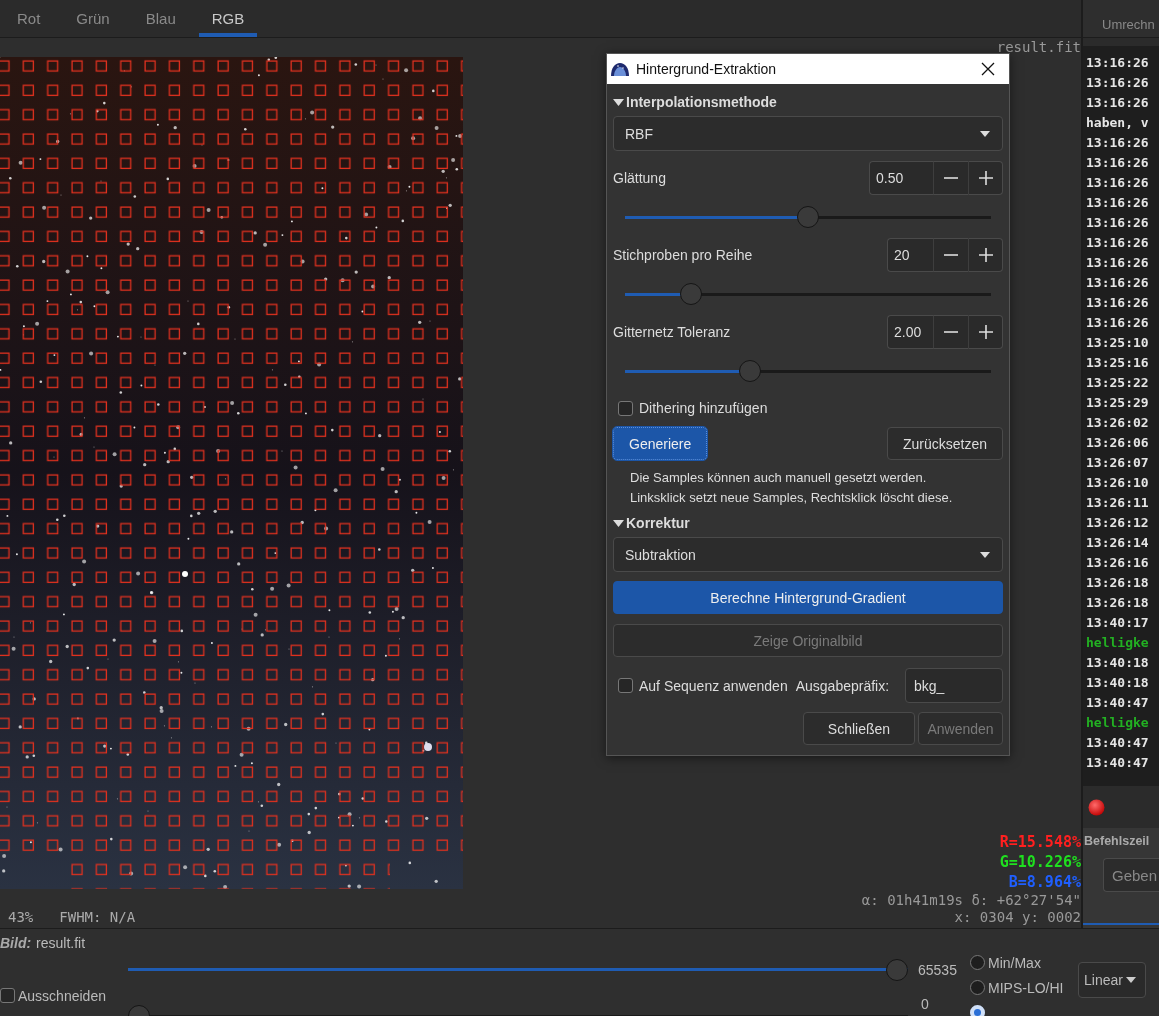 Image resolution: width=1159 pixels, height=1016 pixels. I want to click on channel-tab: Blau, so click(160, 18).